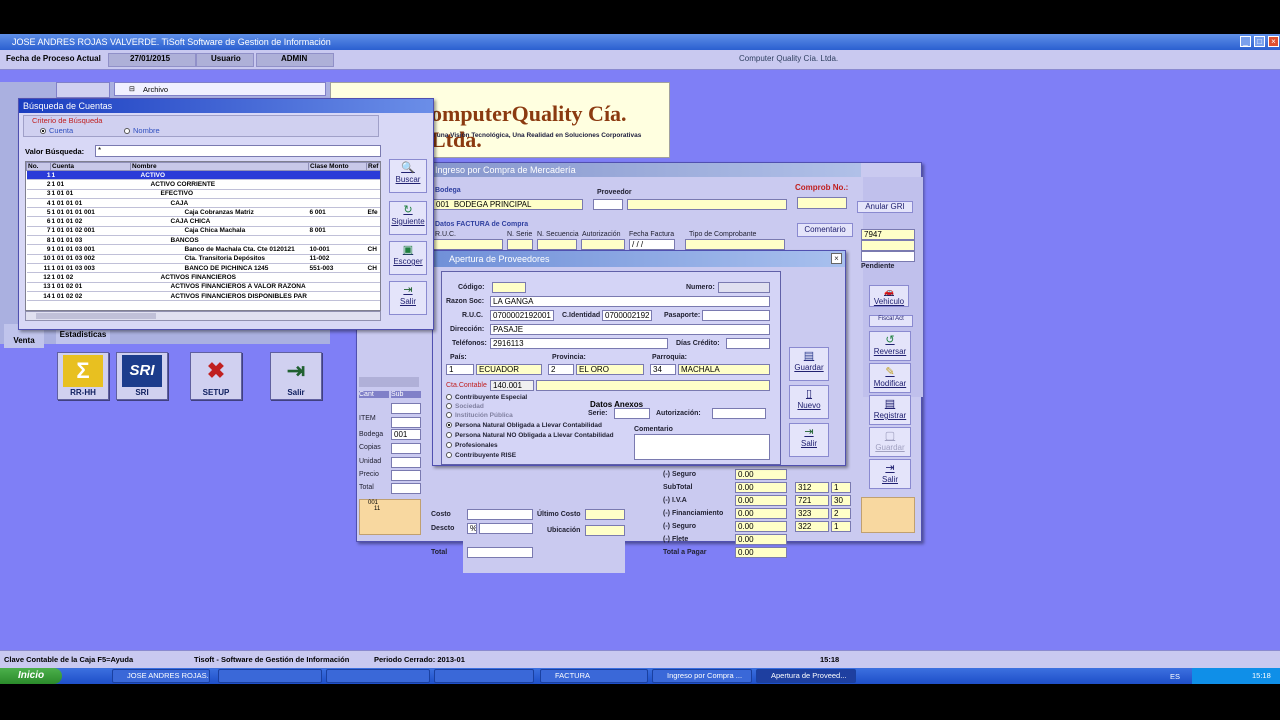  What do you see at coordinates (408, 258) in the screenshot?
I see `escoger-button: ▣ Escoger` at bounding box center [408, 258].